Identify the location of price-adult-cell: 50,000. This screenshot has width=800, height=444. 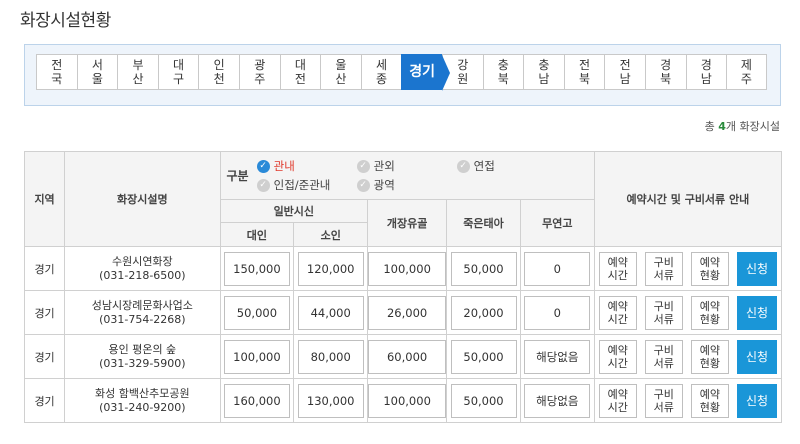
(257, 312).